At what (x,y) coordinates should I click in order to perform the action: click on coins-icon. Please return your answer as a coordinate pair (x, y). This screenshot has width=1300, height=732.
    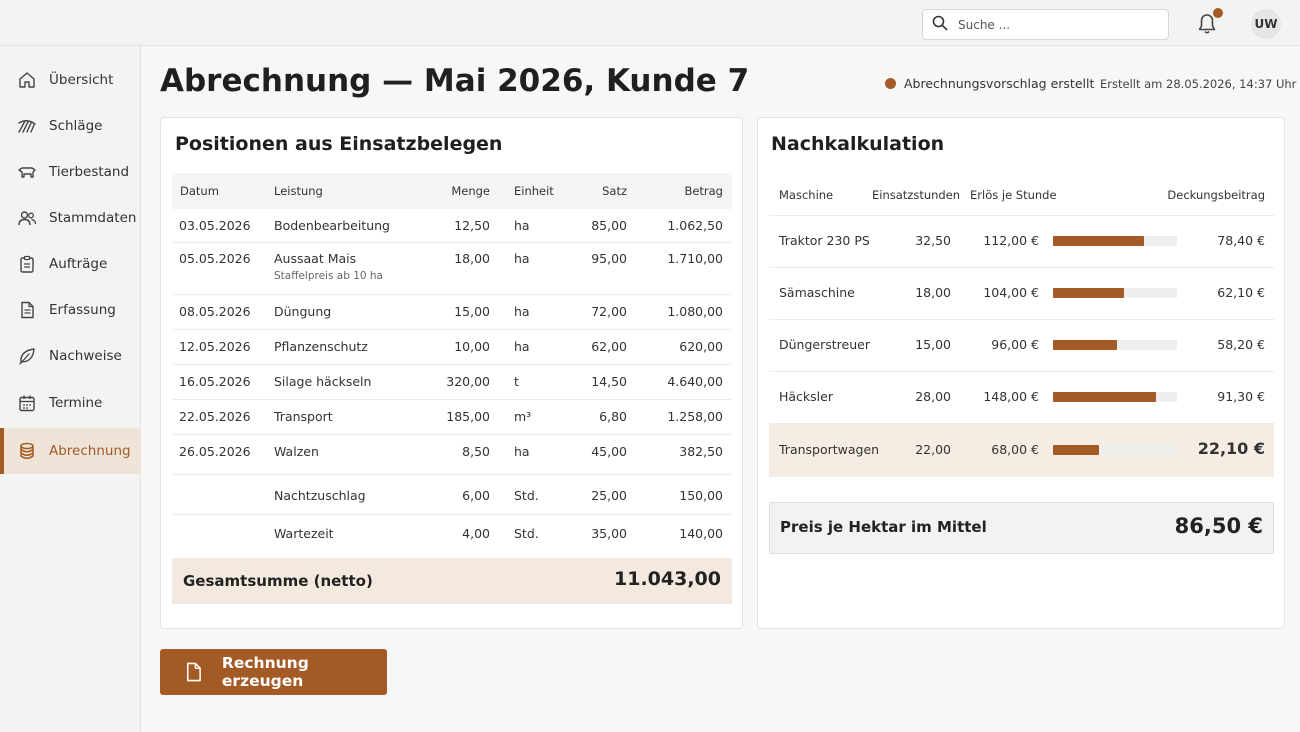
    Looking at the image, I should click on (27, 450).